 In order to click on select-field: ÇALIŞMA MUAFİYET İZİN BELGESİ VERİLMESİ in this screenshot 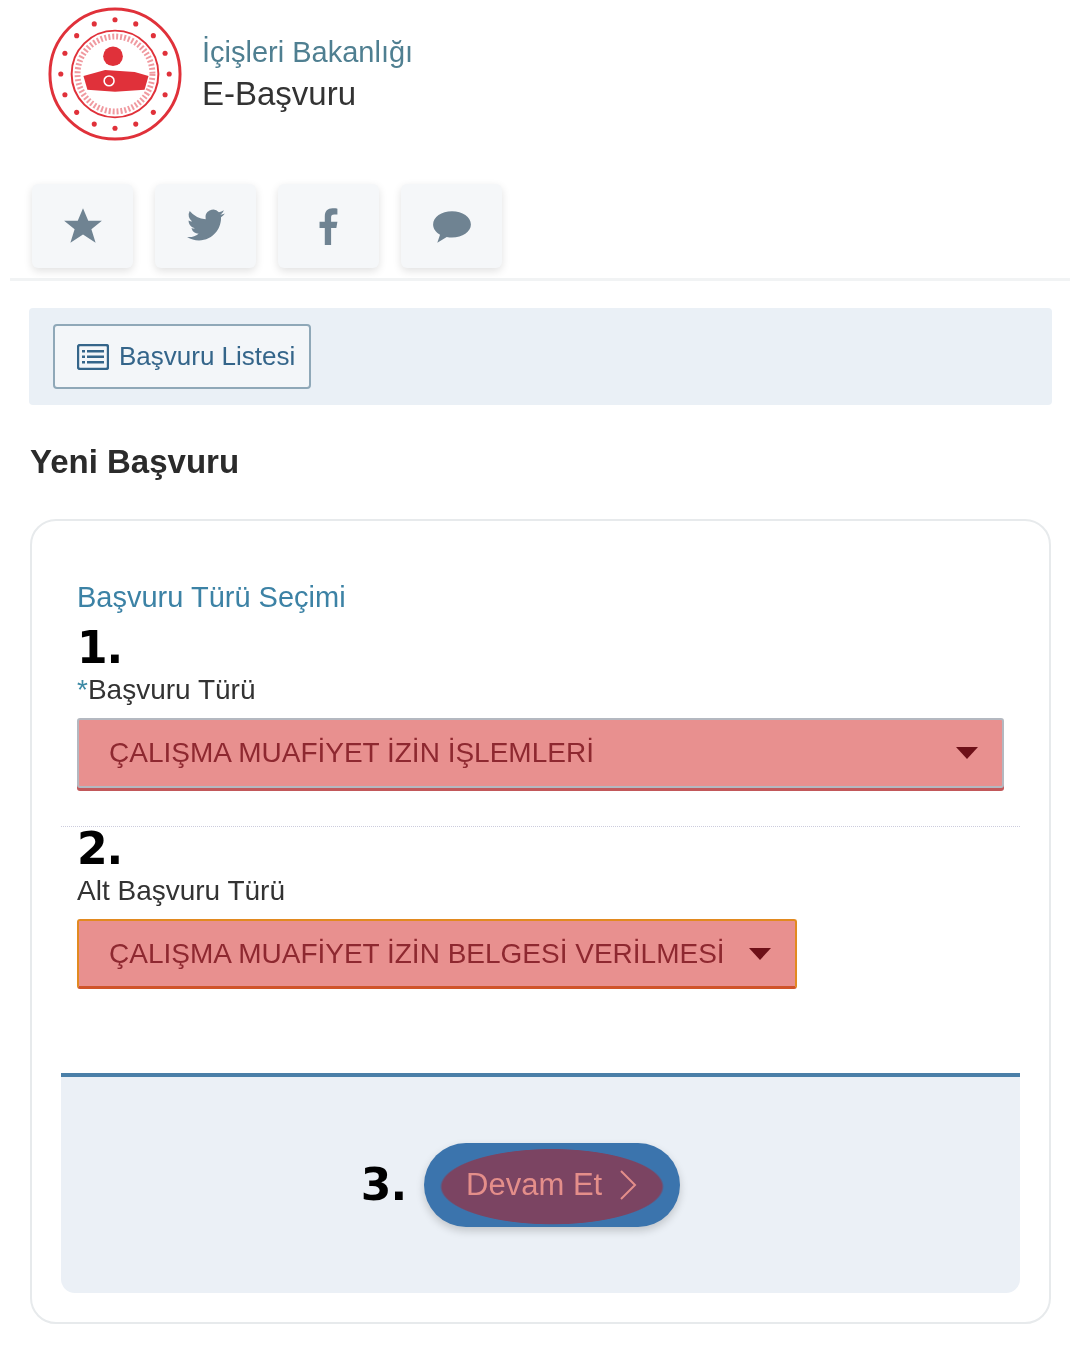, I will do `click(437, 954)`.